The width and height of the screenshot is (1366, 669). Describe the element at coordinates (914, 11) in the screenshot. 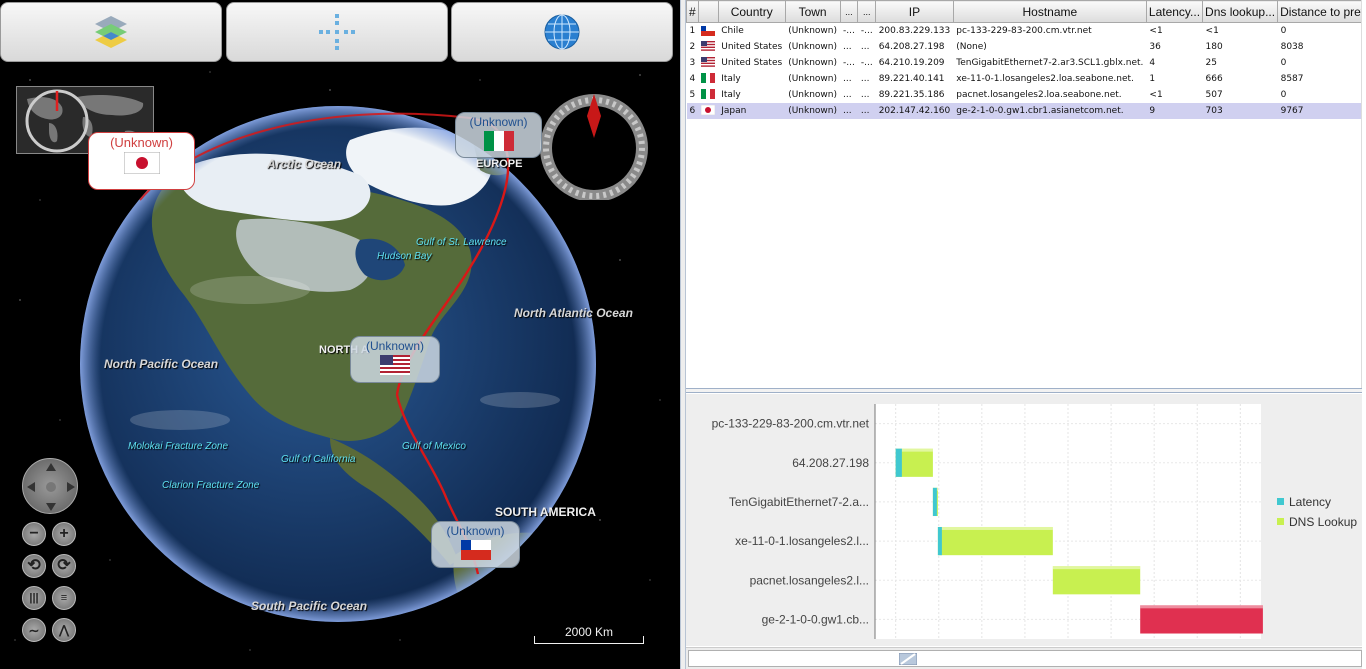

I see `col-header-ip: IP` at that location.